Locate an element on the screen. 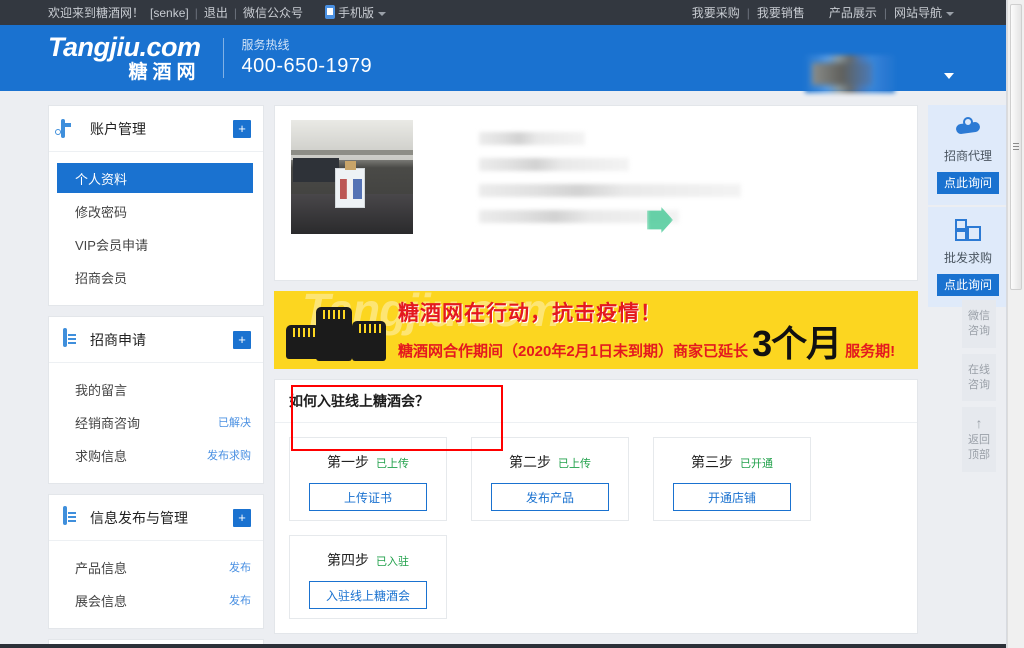  floating-service-tabs: 微信 咨询 在线 咨询 ↑ 返回 顶部 is located at coordinates (979, 389).